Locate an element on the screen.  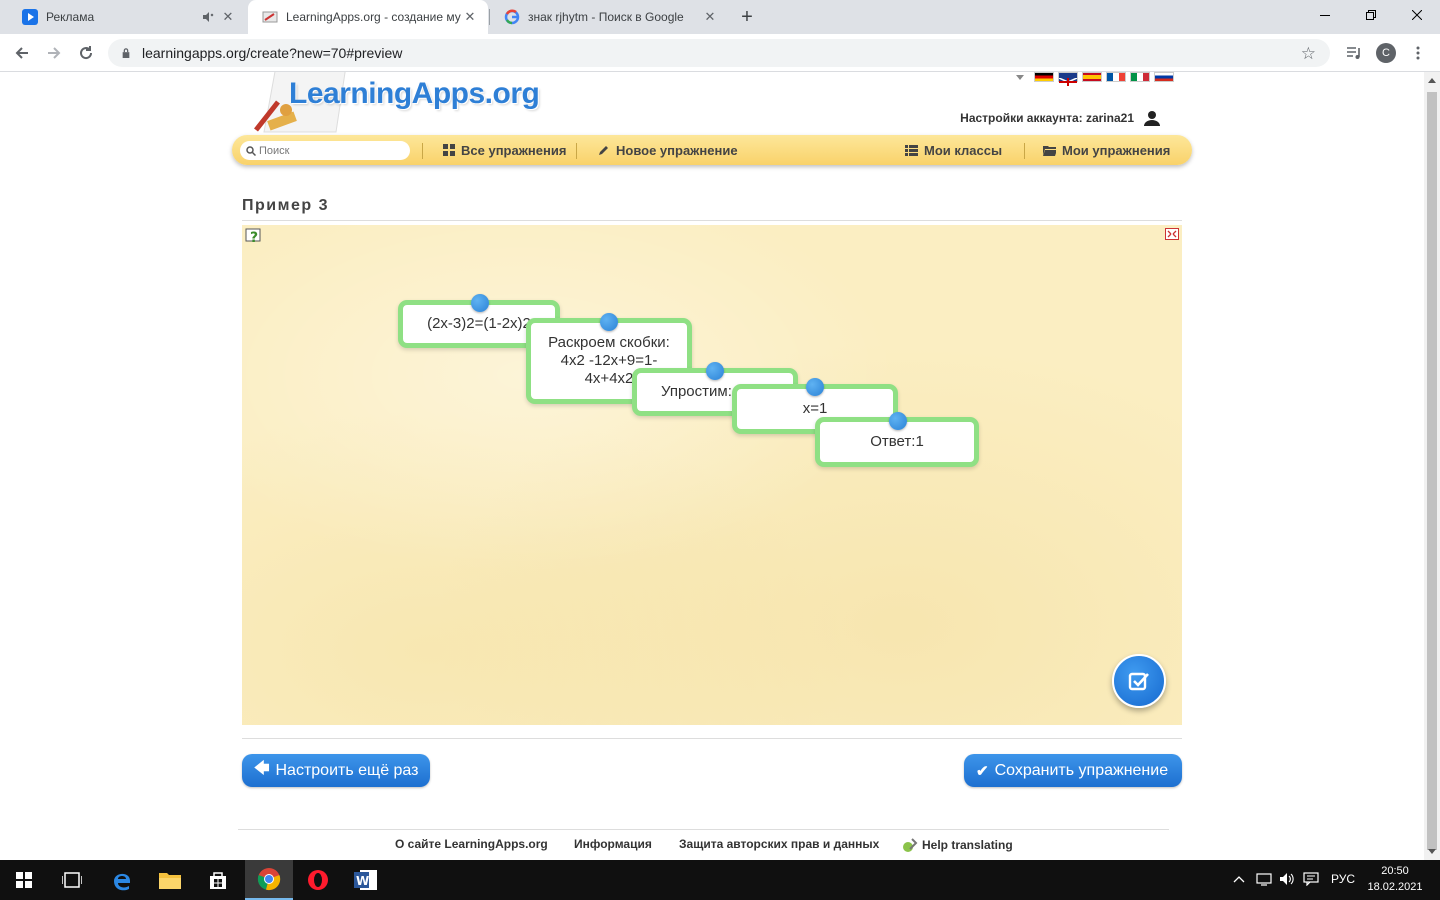
tab-title: LearningApps.org - создание му is located at coordinates (373, 17).